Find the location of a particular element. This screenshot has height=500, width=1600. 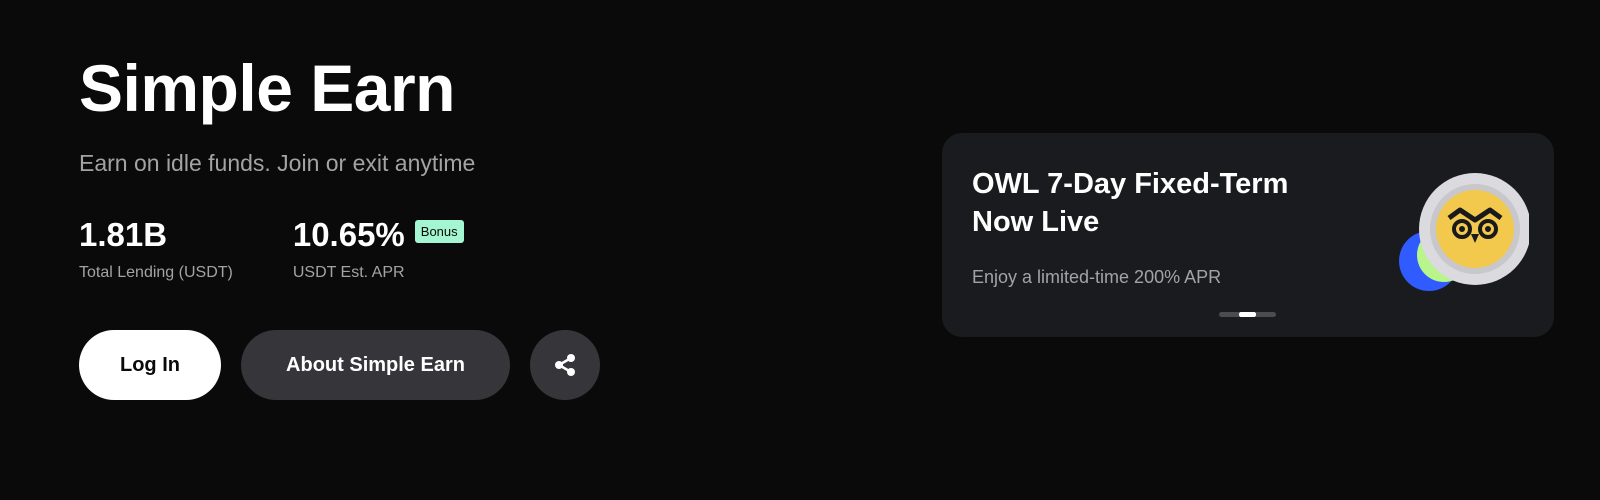

carousel-dot-2-active is located at coordinates (1247, 314).